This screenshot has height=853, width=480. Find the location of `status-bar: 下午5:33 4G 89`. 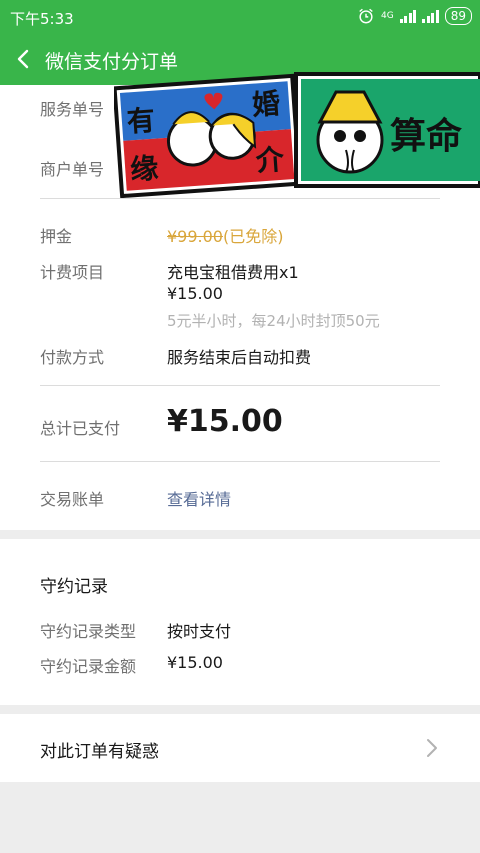

status-bar: 下午5:33 4G 89 is located at coordinates (240, 16).